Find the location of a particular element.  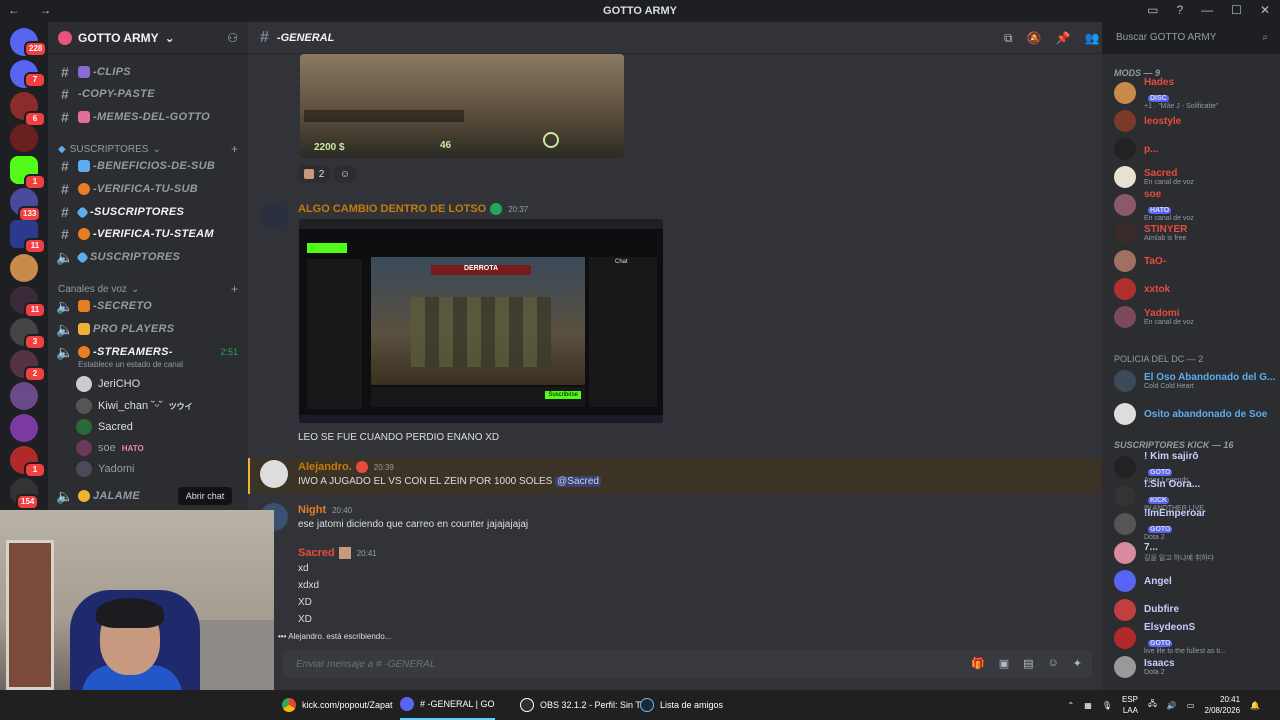

mute-icon: 🔕 is located at coordinates (1034, 38).